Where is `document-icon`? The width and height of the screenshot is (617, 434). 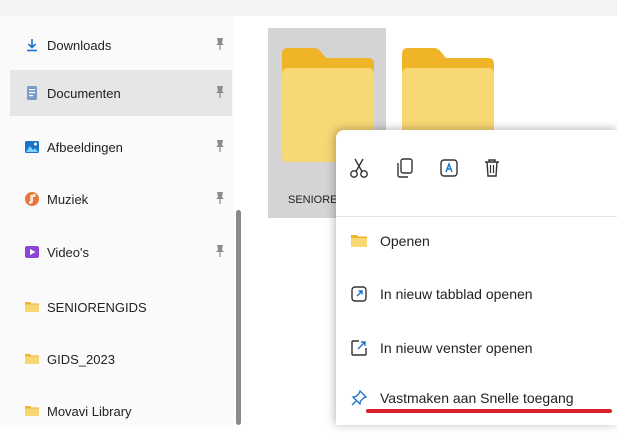 document-icon is located at coordinates (32, 93).